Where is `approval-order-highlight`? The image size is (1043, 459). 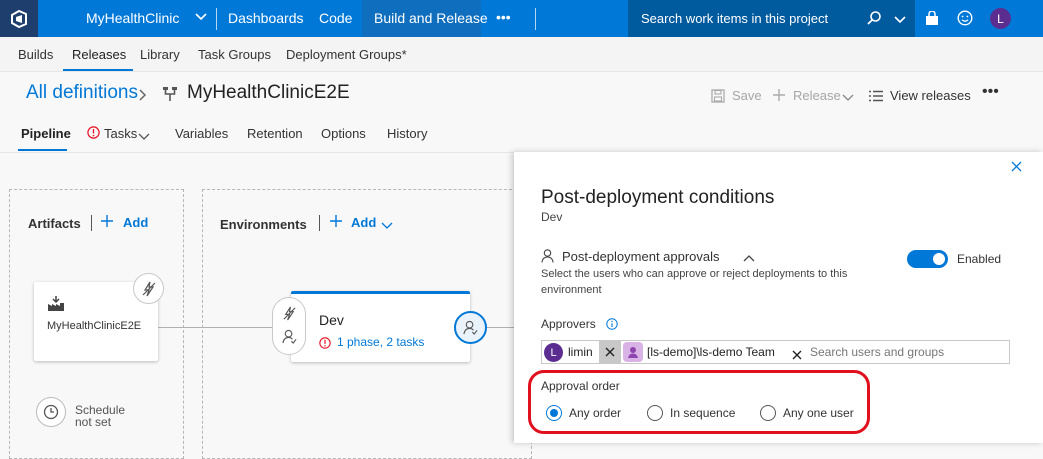 approval-order-highlight is located at coordinates (699, 402).